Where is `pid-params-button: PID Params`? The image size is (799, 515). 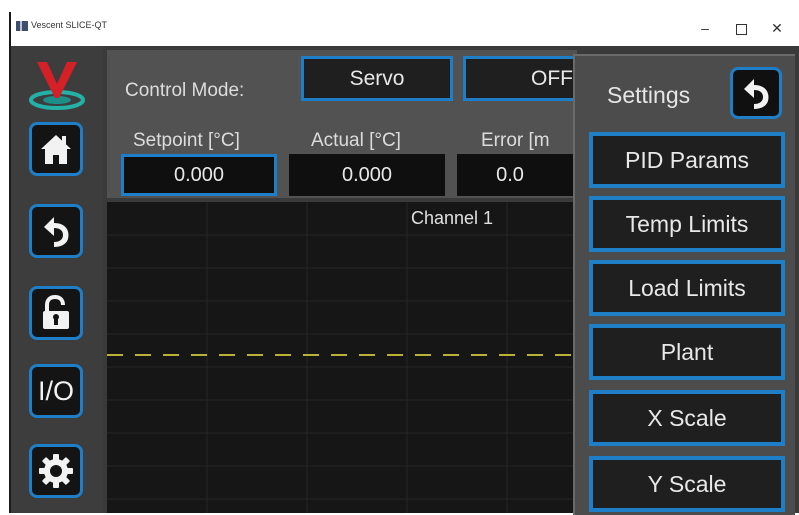 pid-params-button: PID Params is located at coordinates (687, 160).